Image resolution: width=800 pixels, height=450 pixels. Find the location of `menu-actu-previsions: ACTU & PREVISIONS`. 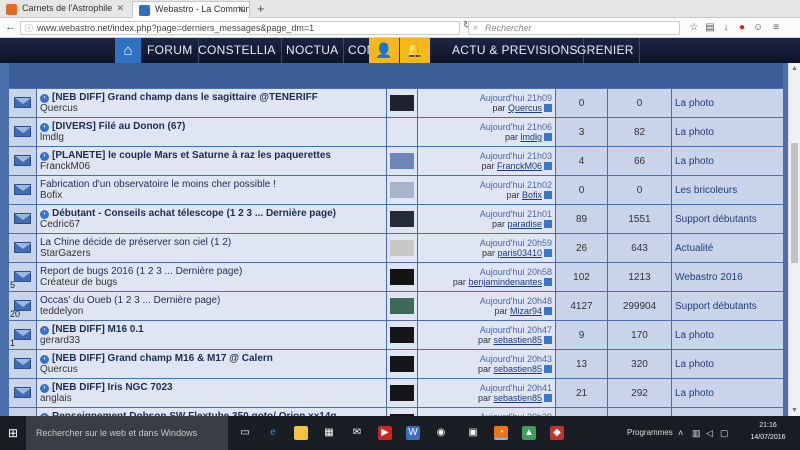

menu-actu-previsions: ACTU & PREVISIONS is located at coordinates (515, 50).